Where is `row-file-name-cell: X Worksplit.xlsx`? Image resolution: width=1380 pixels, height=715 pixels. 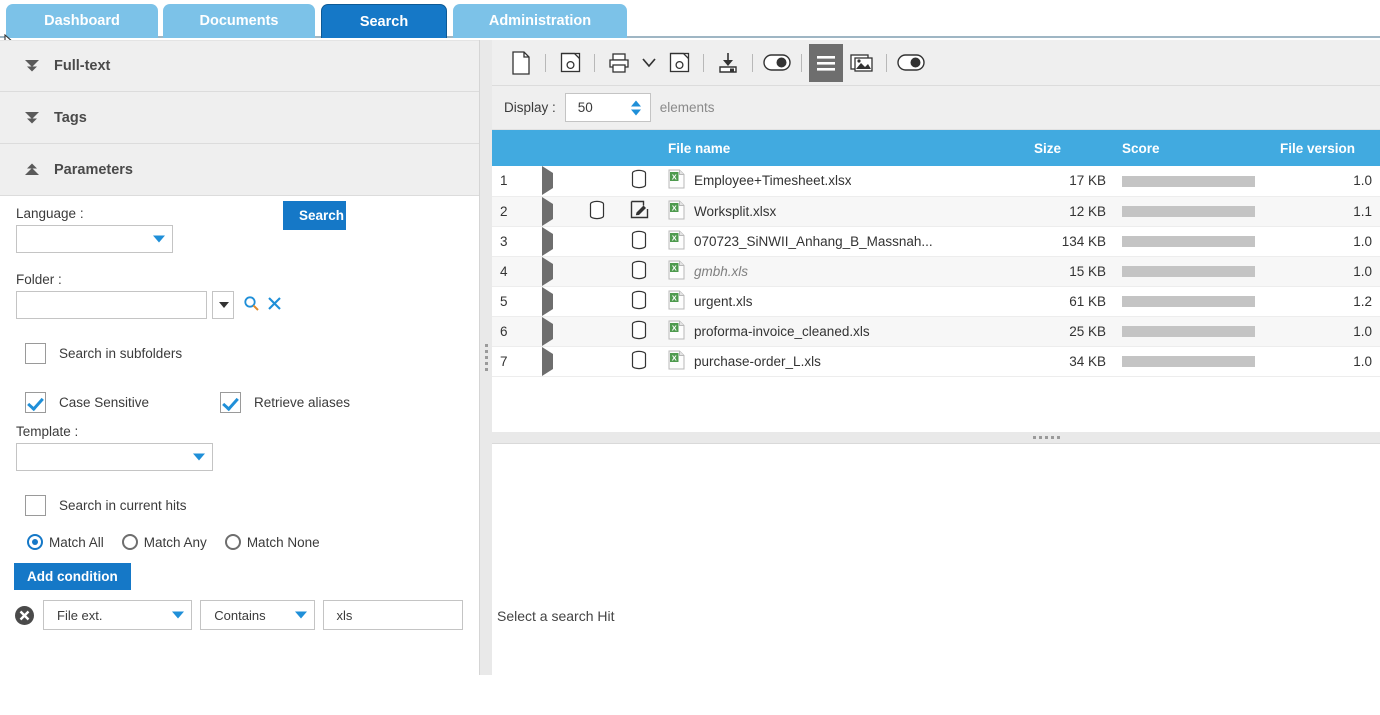 row-file-name-cell: X Worksplit.xlsx is located at coordinates (843, 211).